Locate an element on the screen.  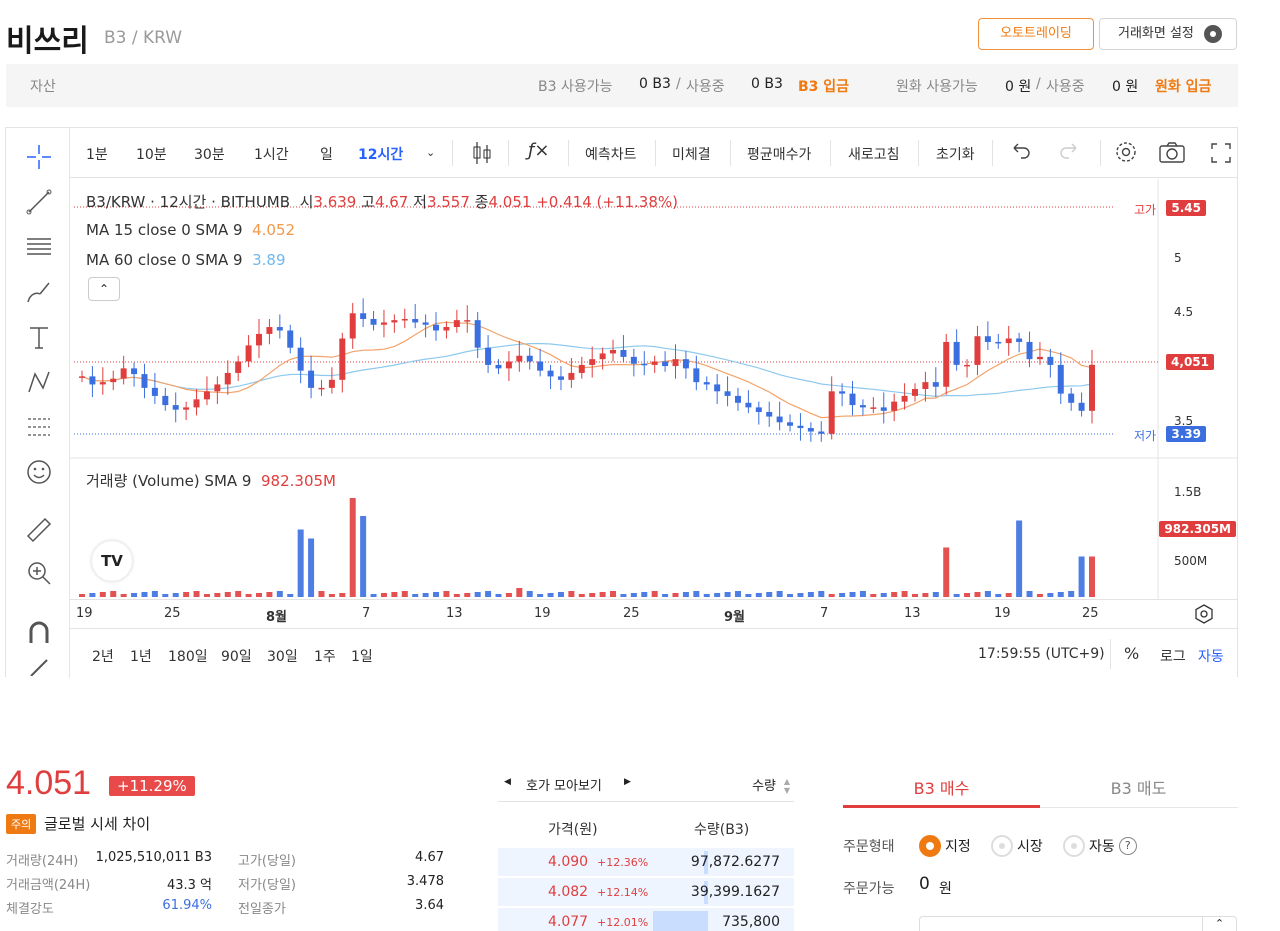
b3-deposit-link: B3 입금 is located at coordinates (823, 86).